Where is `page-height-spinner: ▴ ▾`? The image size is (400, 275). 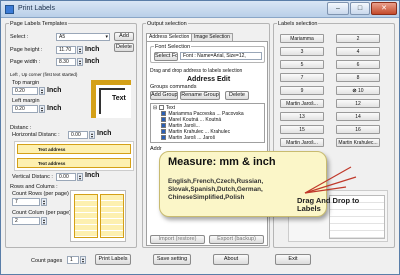 page-height-spinner: ▴ ▾ is located at coordinates (80, 50).